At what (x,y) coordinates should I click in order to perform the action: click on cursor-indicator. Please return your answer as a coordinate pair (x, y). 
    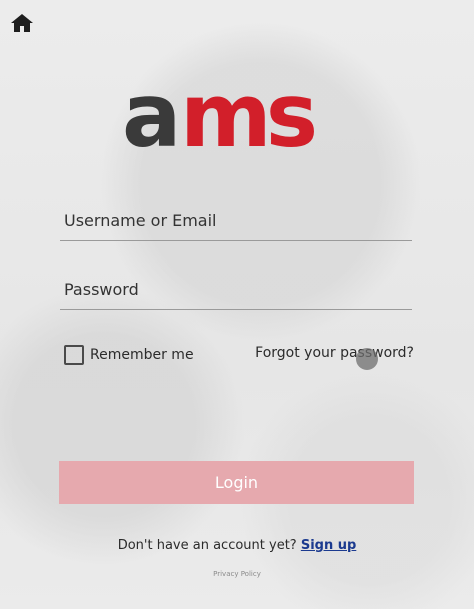
    Looking at the image, I should click on (367, 359).